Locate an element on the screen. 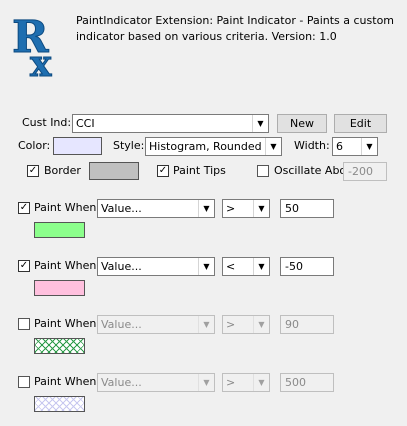 The image size is (407, 426). paint-tips-checkbox: ✓ is located at coordinates (163, 171).